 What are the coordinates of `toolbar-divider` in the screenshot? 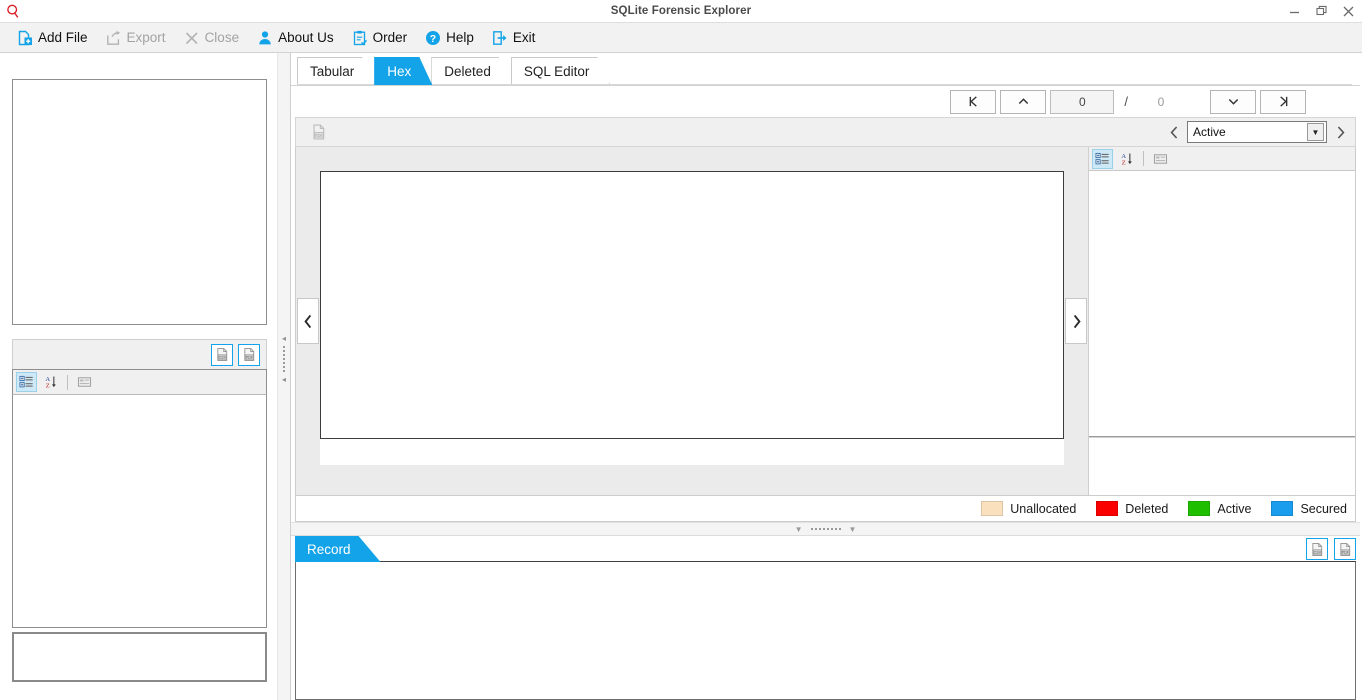 It's located at (67, 382).